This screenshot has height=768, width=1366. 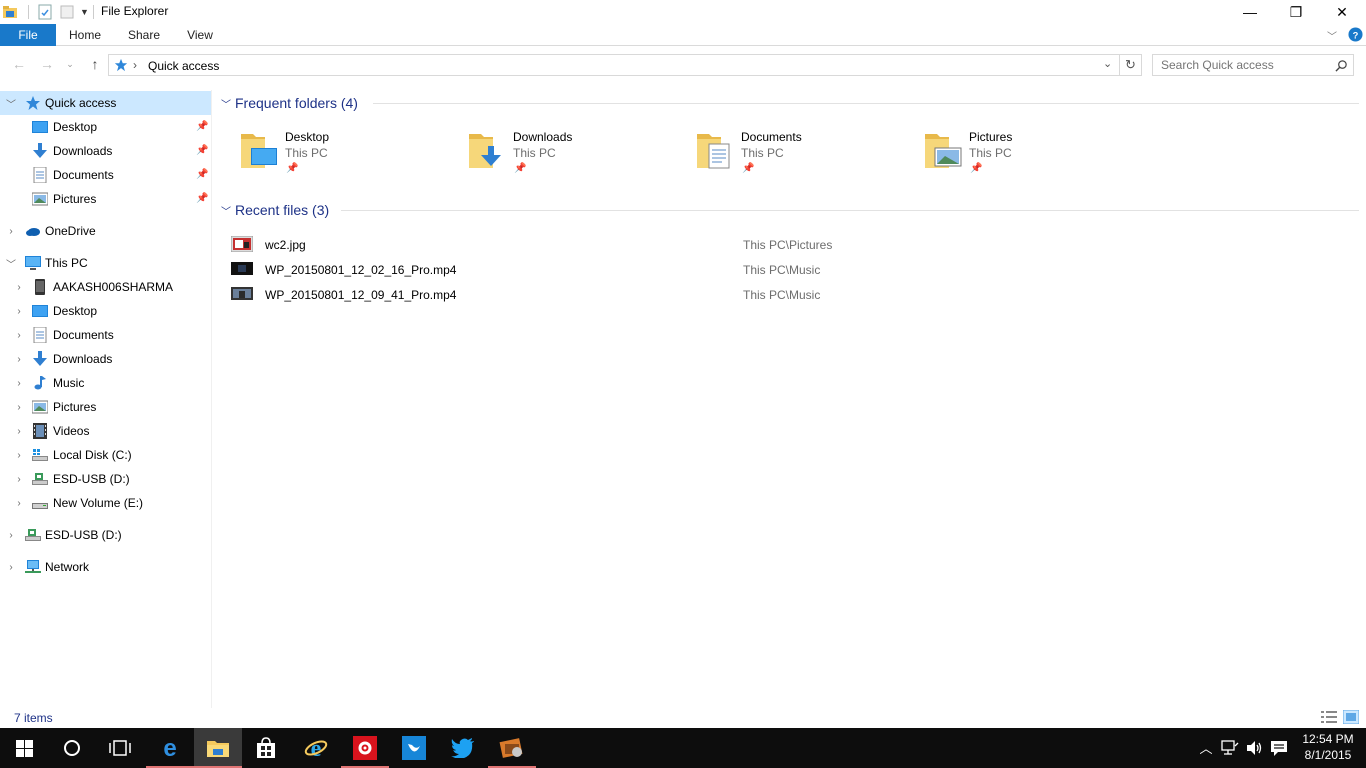 I want to click on window-title: File Explorer, so click(x=135, y=11).